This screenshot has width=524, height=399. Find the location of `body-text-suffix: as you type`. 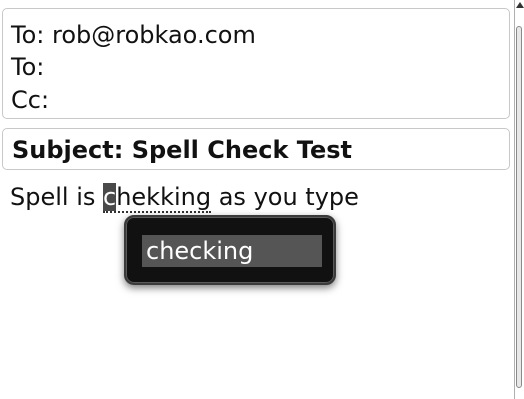

body-text-suffix: as you type is located at coordinates (285, 197).